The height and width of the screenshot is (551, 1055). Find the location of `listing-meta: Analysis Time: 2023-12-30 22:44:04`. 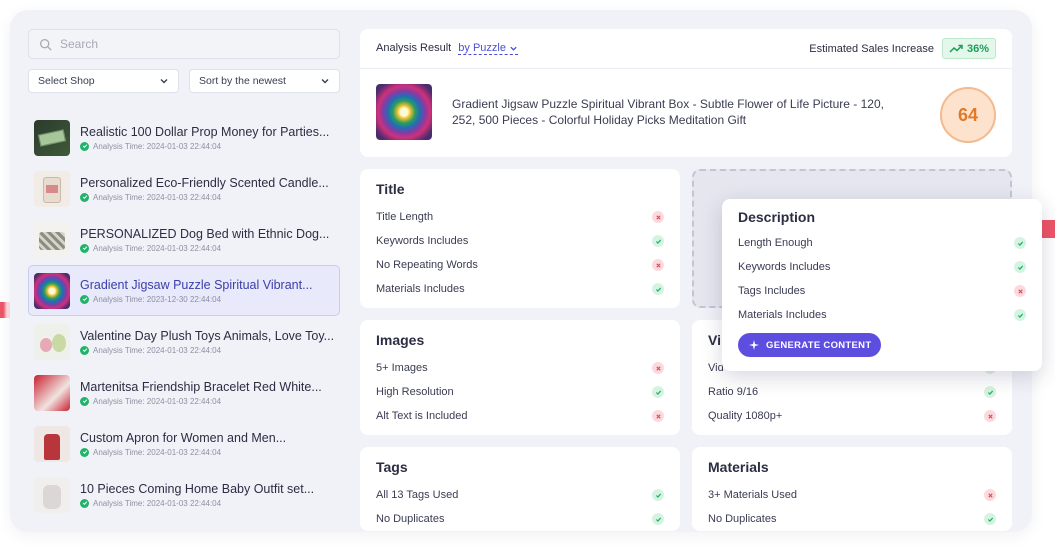

listing-meta: Analysis Time: 2023-12-30 22:44:04 is located at coordinates (157, 299).